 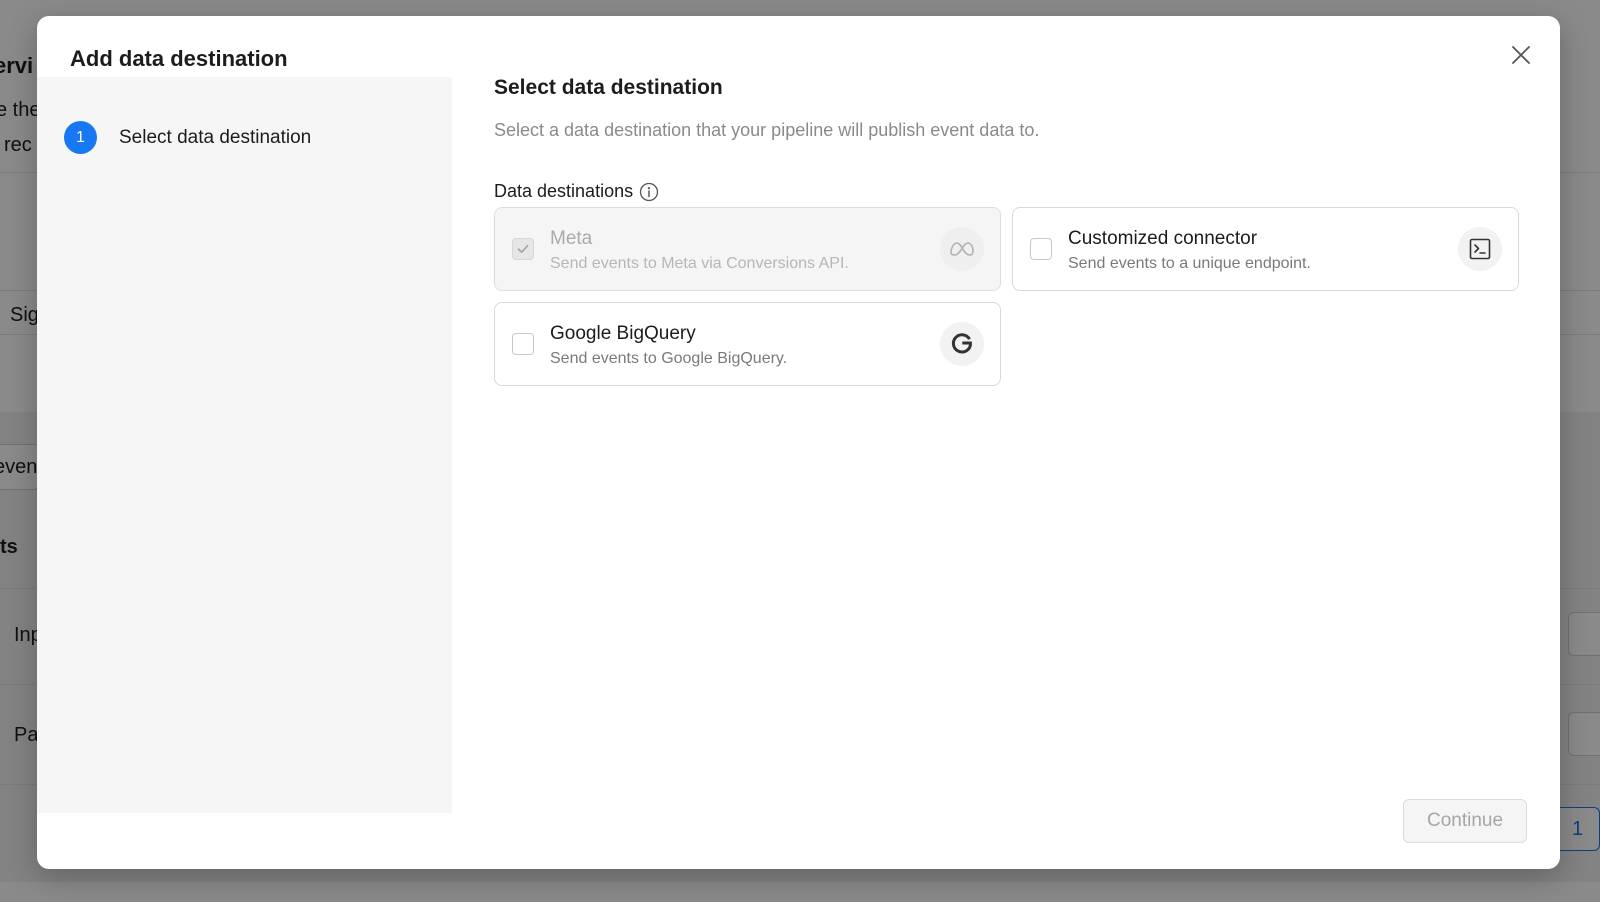 What do you see at coordinates (1465, 821) in the screenshot?
I see `continue-button: Continue` at bounding box center [1465, 821].